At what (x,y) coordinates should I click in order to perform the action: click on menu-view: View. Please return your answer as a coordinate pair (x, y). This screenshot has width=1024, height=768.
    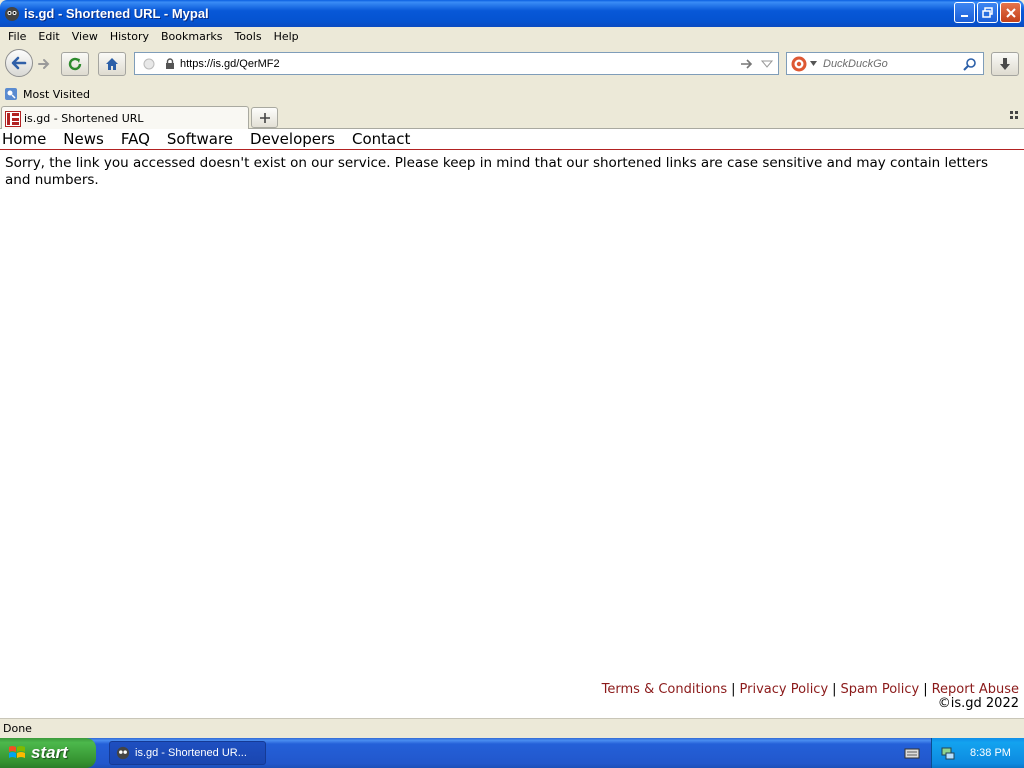
    Looking at the image, I should click on (85, 36).